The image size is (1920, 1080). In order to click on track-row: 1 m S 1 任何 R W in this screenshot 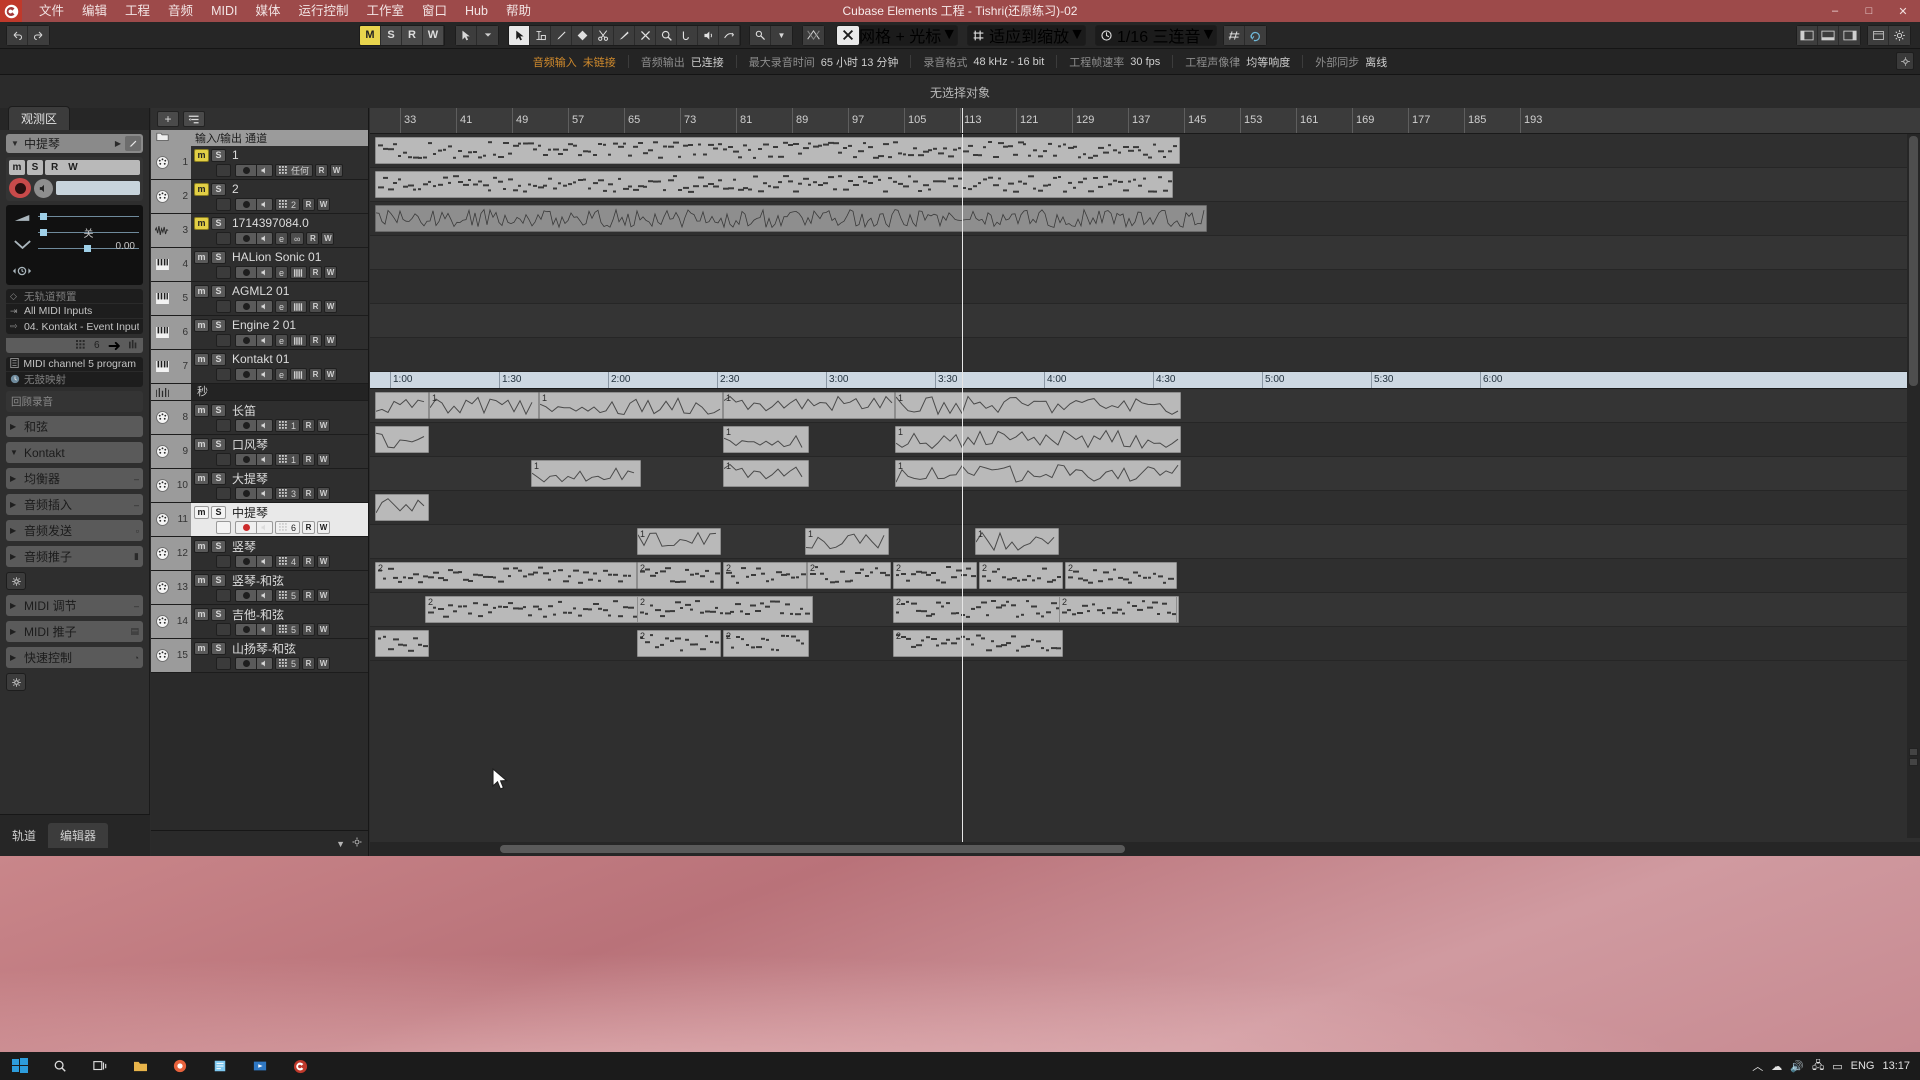, I will do `click(259, 163)`.